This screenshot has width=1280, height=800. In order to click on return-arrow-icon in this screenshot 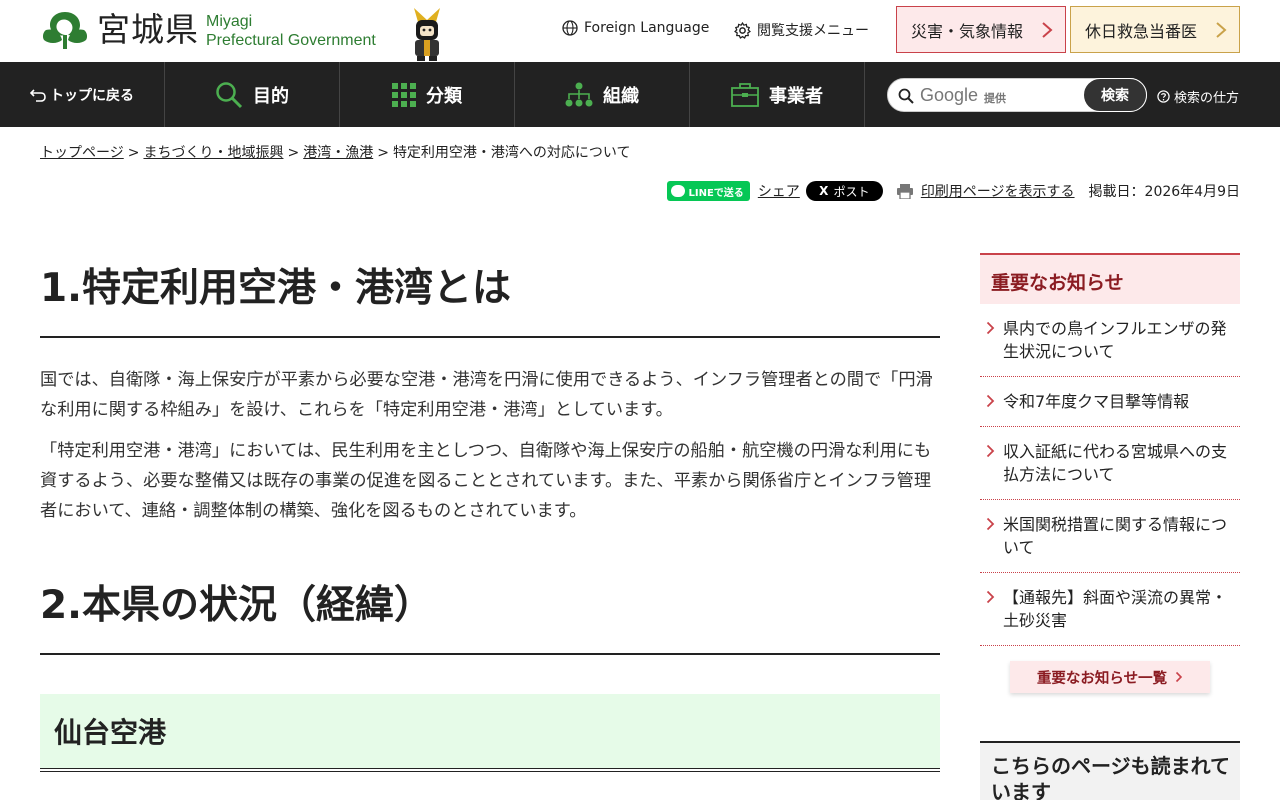, I will do `click(38, 95)`.